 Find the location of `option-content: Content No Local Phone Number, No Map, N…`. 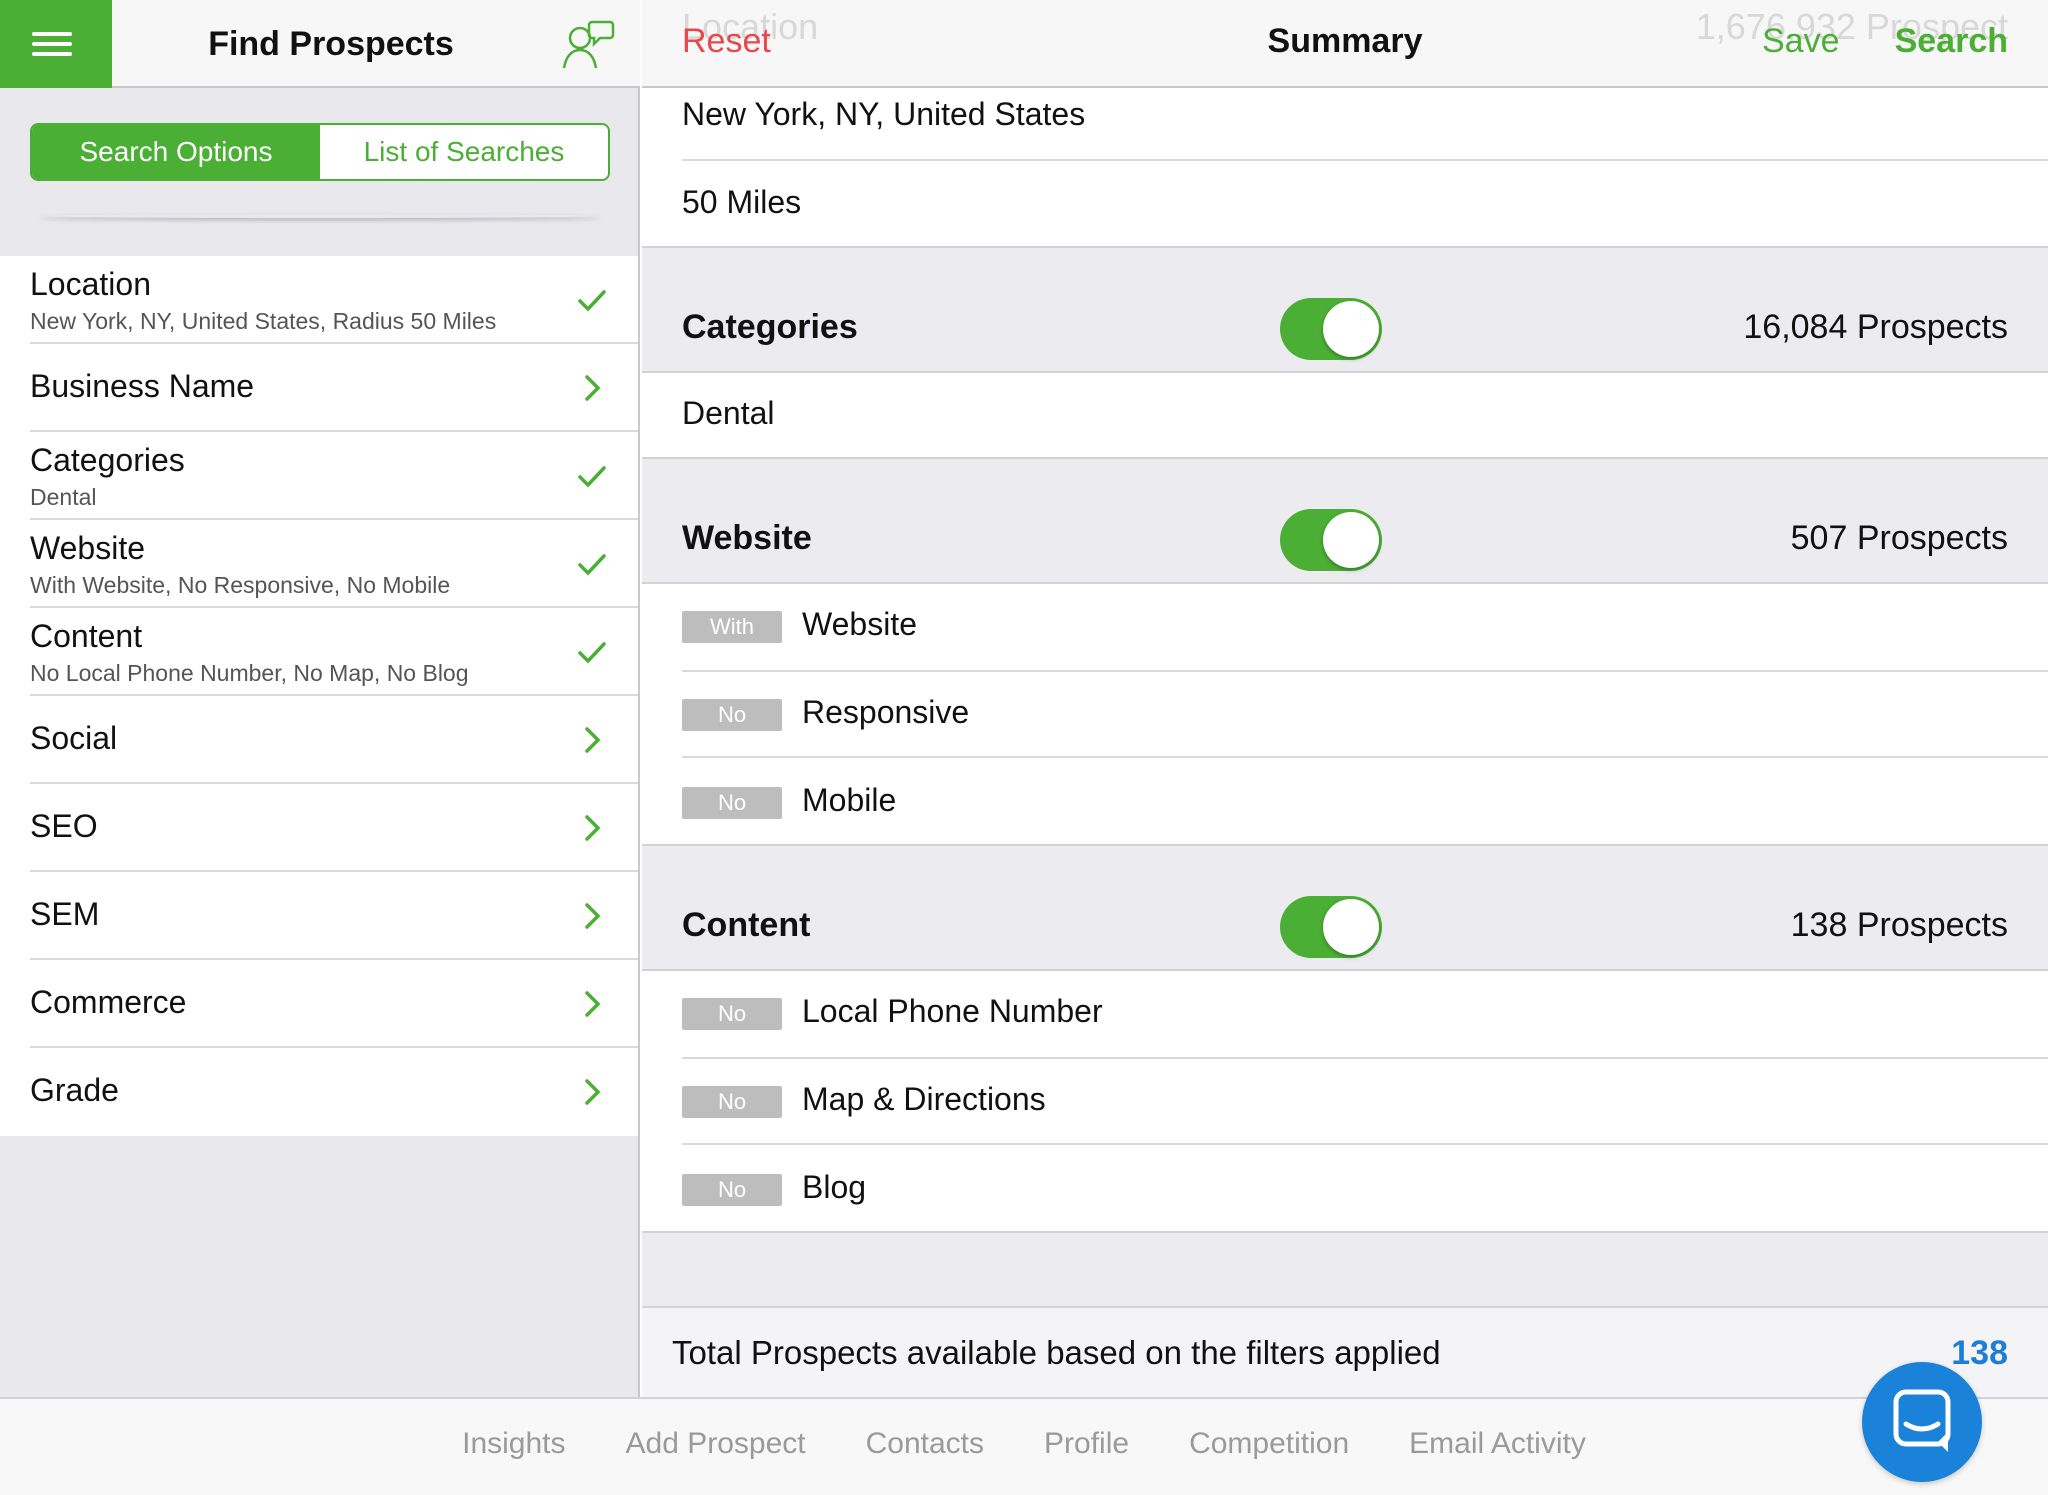

option-content: Content No Local Phone Number, No Map, N… is located at coordinates (319, 652).